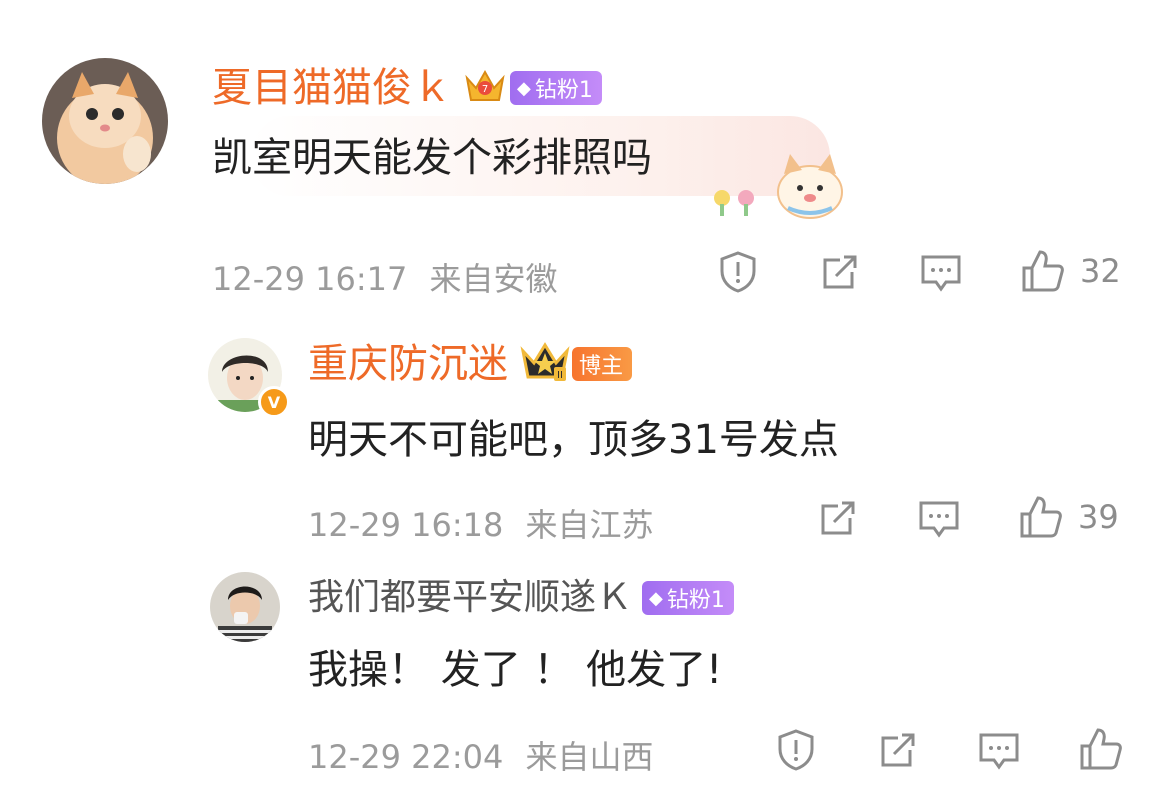  Describe the element at coordinates (560, 375) in the screenshot. I see `svg-text: II` at that location.